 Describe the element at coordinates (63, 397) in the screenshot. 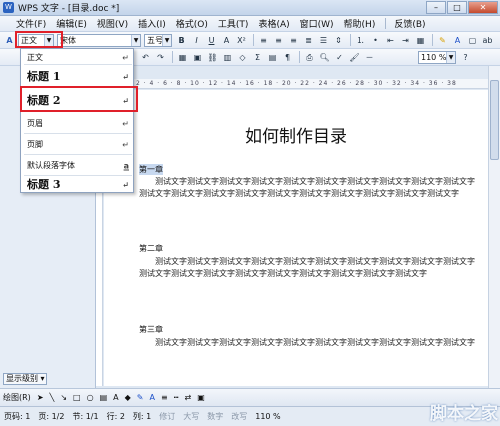

I see `arrow-tool-icon: ↘` at that location.